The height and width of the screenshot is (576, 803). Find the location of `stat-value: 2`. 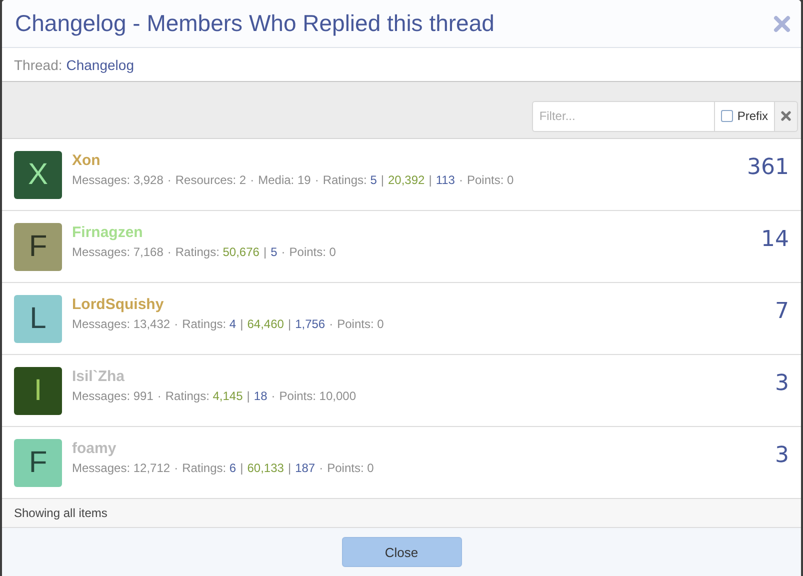

stat-value: 2 is located at coordinates (242, 180).